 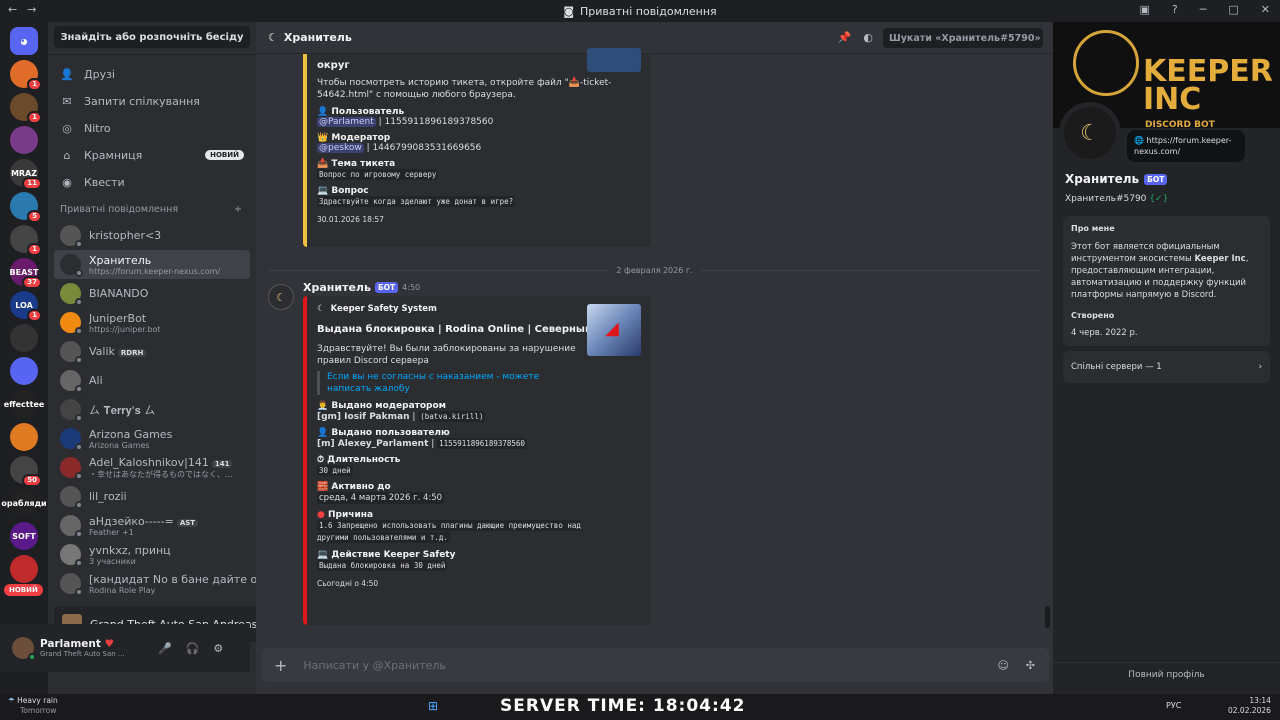 I want to click on discord-home-icon: ◕, so click(x=24, y=41).